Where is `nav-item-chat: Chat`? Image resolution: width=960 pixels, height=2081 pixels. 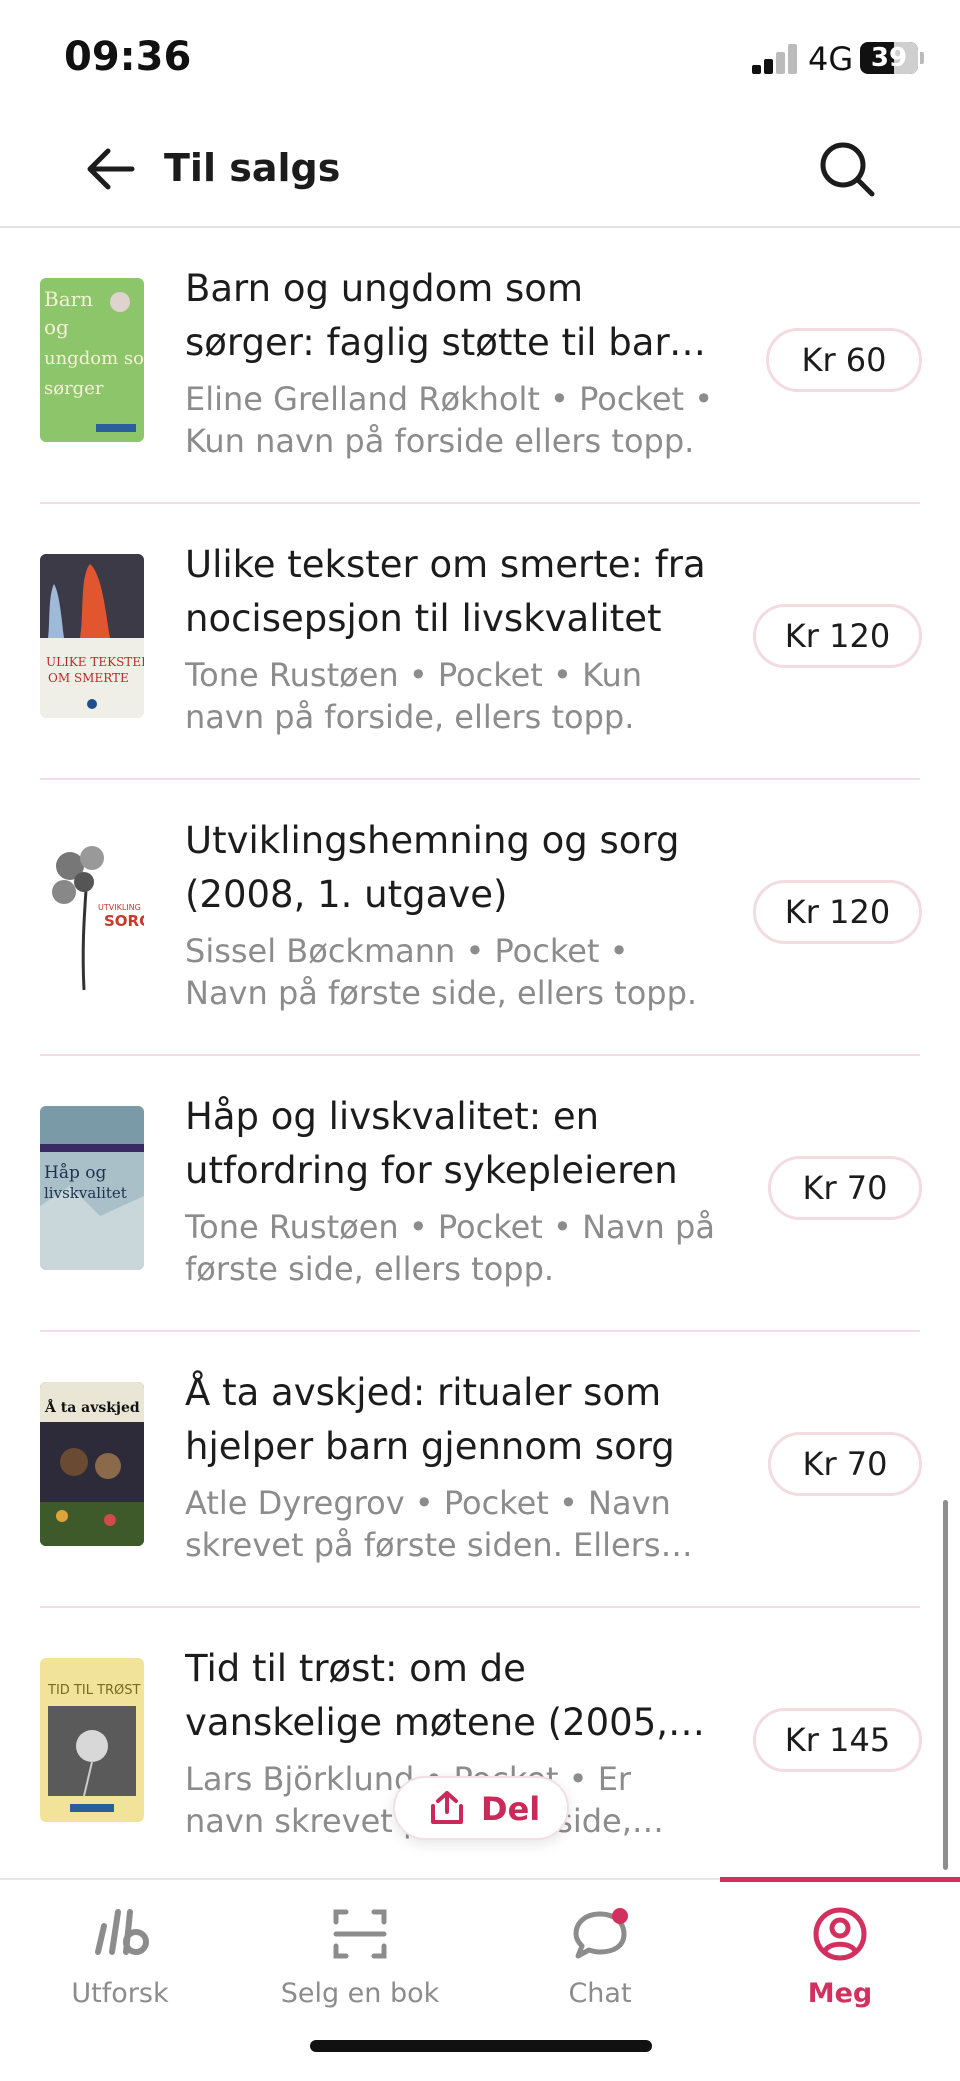 nav-item-chat: Chat is located at coordinates (600, 1953).